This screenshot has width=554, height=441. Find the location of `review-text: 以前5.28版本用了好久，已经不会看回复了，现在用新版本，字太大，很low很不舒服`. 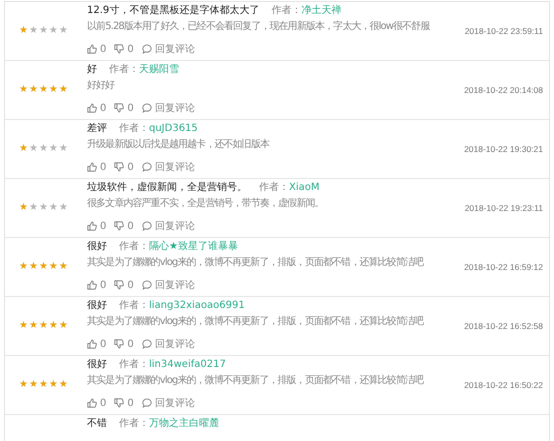

review-text: 以前5.28版本用了好久，已经不会看回复了，现在用新版本，字太大，很low很不舒服 is located at coordinates (259, 26).